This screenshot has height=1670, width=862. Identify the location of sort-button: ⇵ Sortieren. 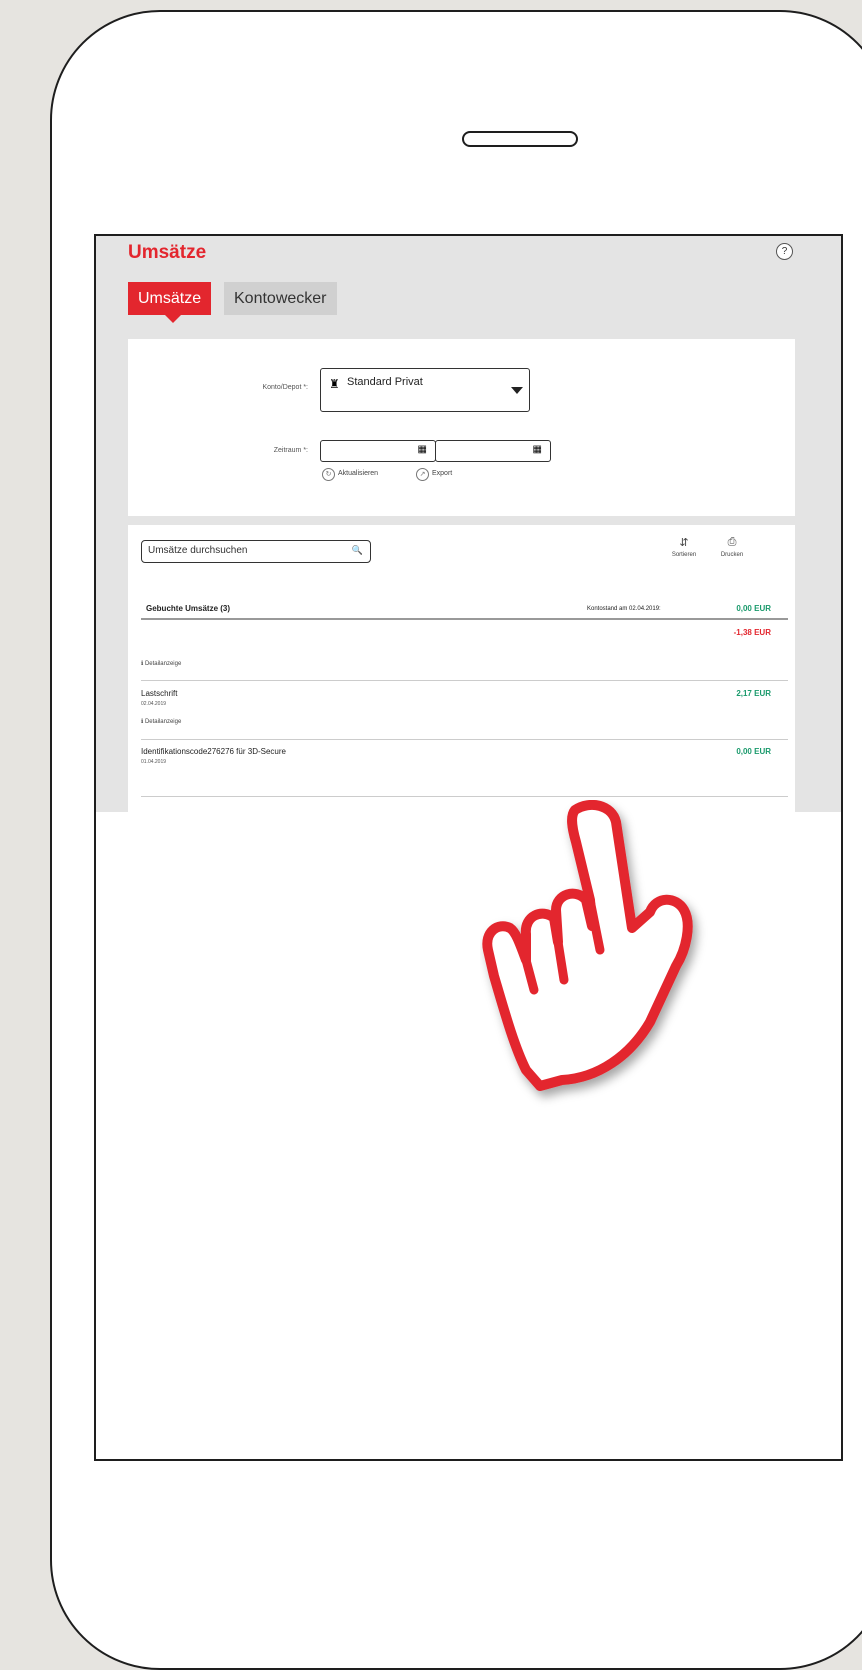
(684, 547).